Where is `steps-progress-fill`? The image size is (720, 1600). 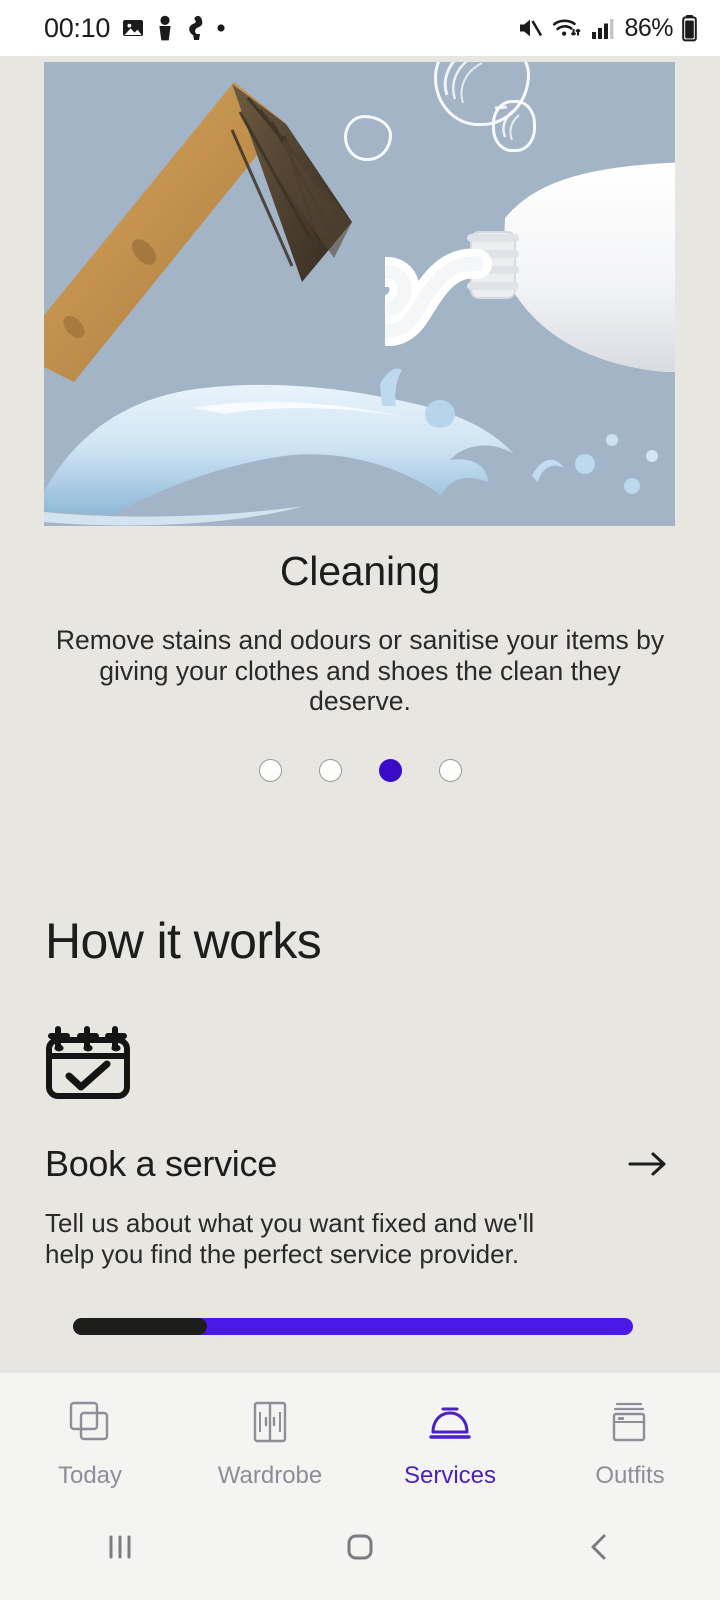 steps-progress-fill is located at coordinates (140, 1326).